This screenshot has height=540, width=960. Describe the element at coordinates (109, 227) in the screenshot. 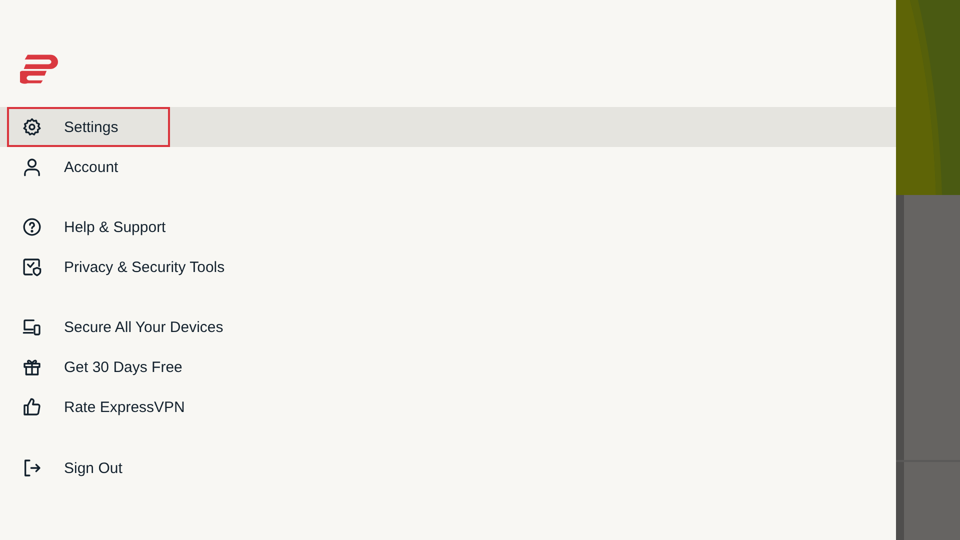

I see `menu-item: Help & Support` at that location.